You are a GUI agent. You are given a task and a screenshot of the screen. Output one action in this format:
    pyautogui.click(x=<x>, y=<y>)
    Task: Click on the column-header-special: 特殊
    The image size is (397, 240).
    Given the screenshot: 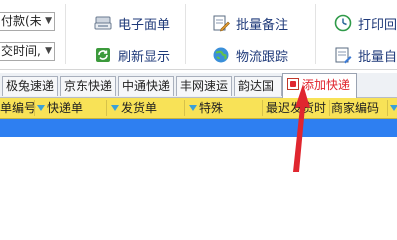 What is the action you would take?
    pyautogui.click(x=206, y=108)
    